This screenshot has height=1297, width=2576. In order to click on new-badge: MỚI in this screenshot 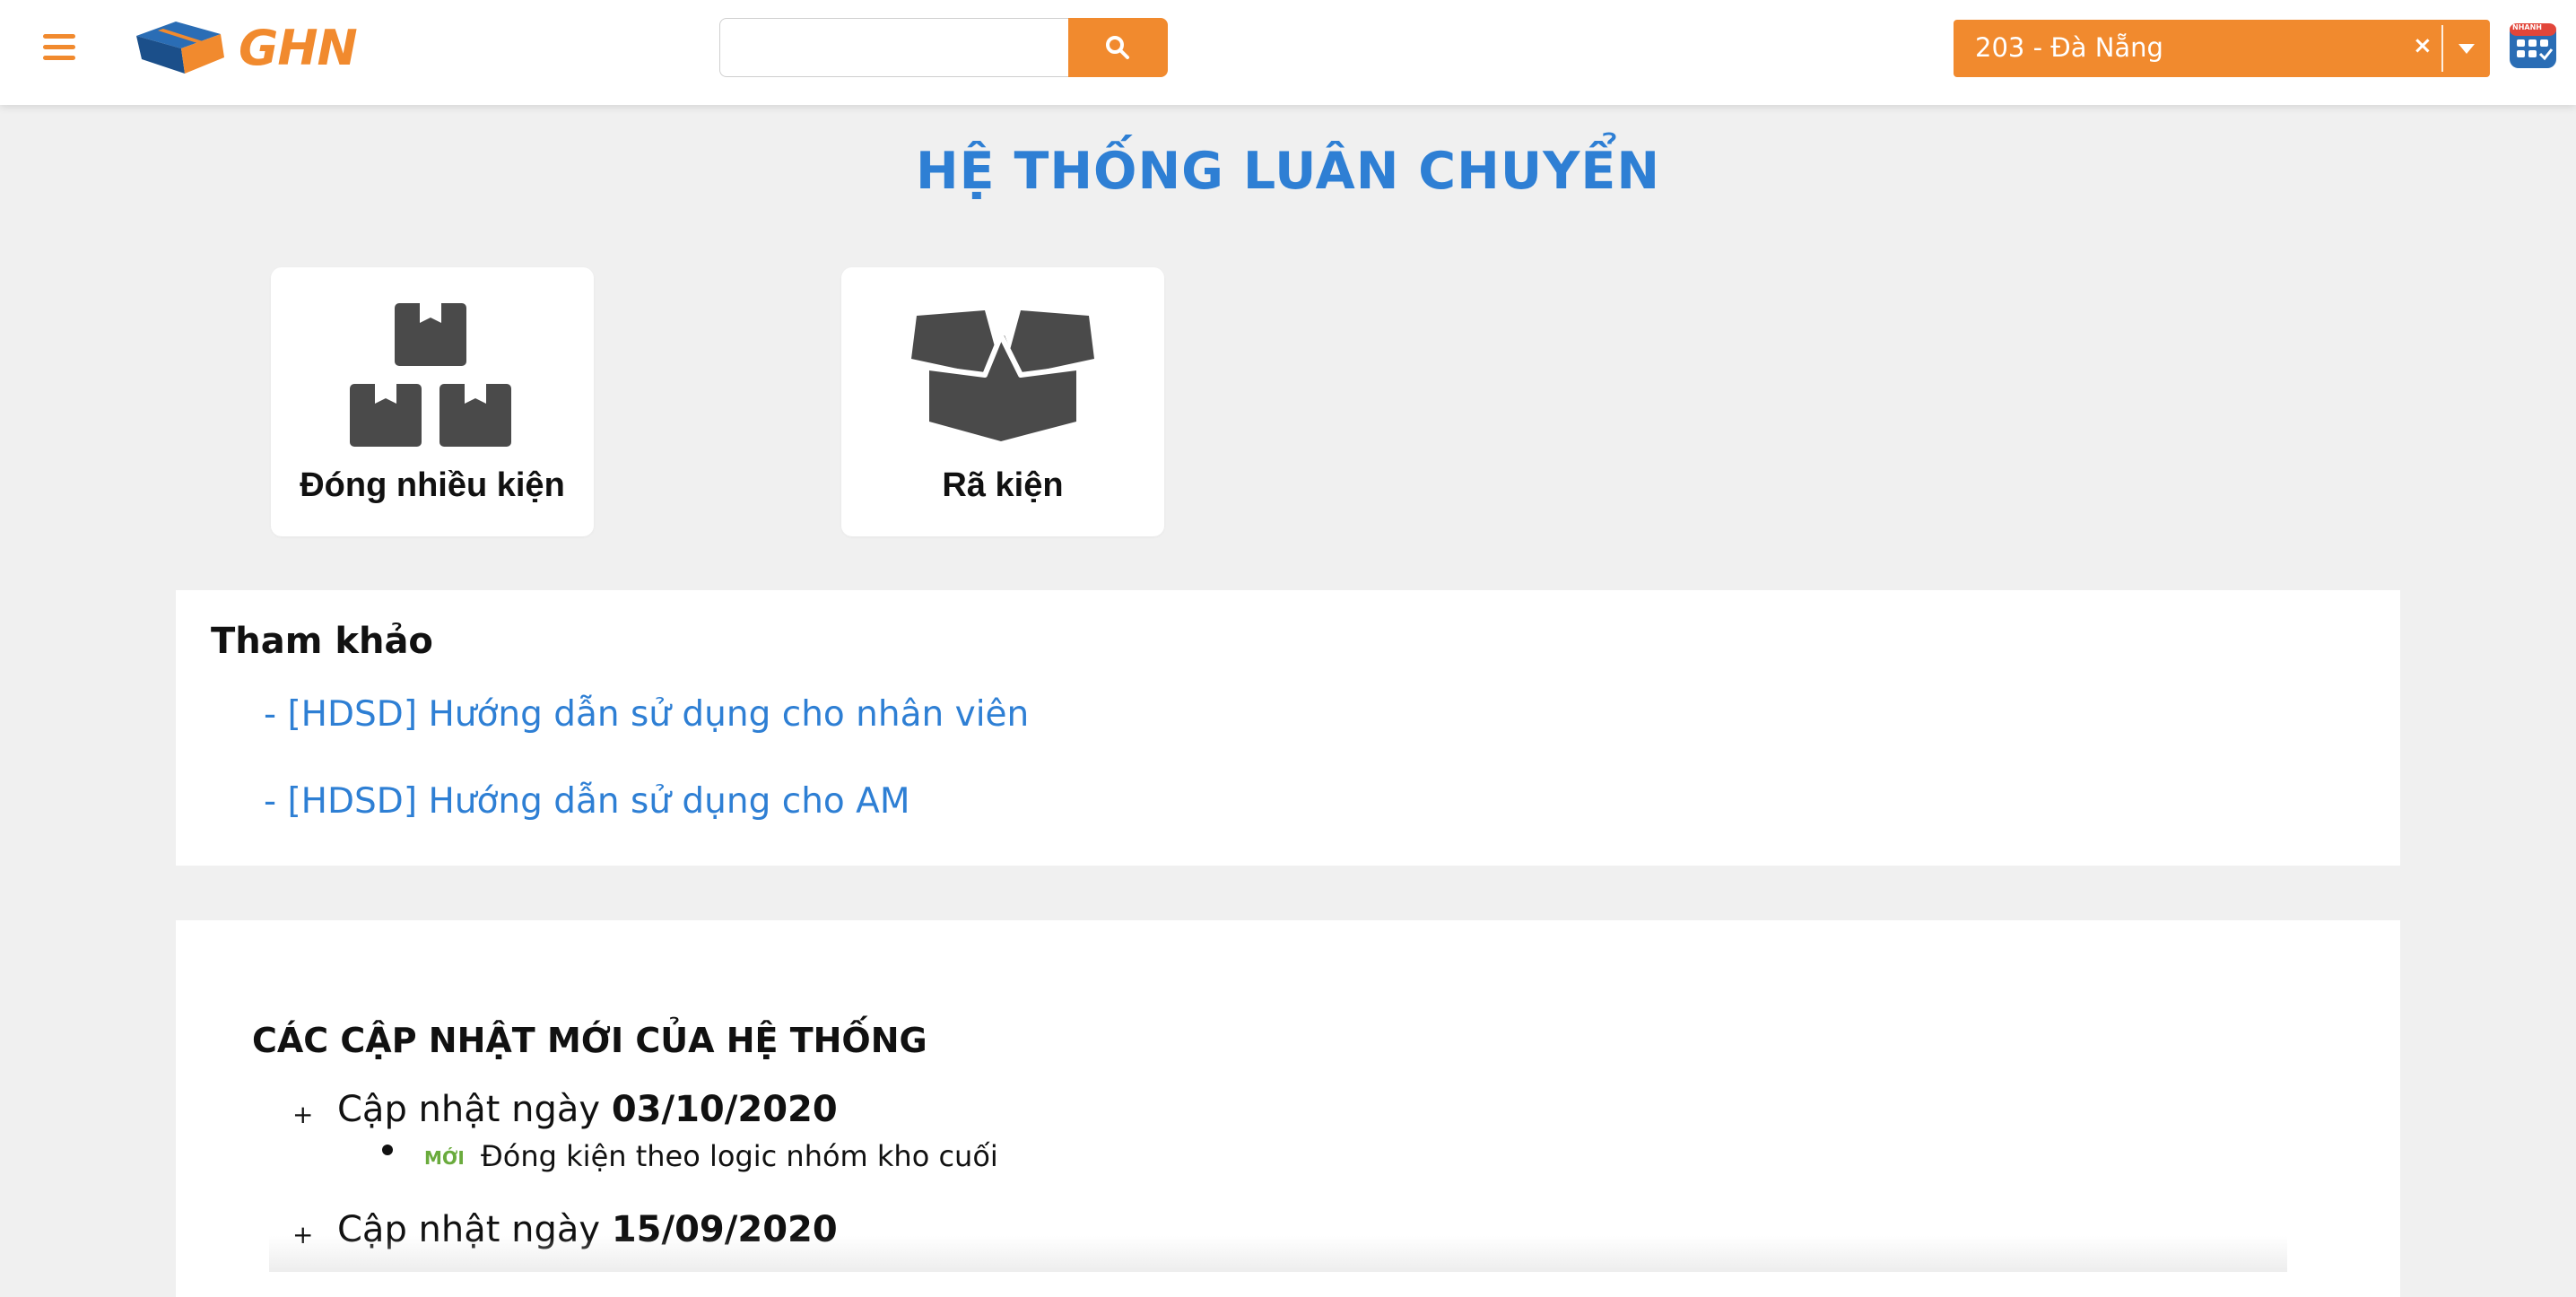, I will do `click(444, 1158)`.